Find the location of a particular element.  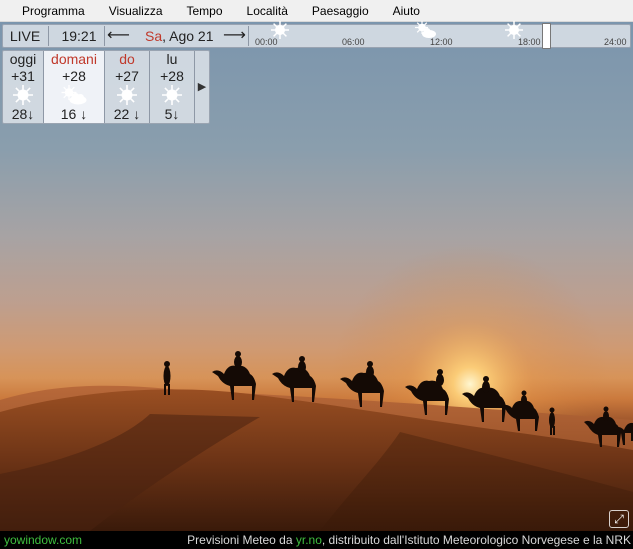

day-name: lu is located at coordinates (172, 59).